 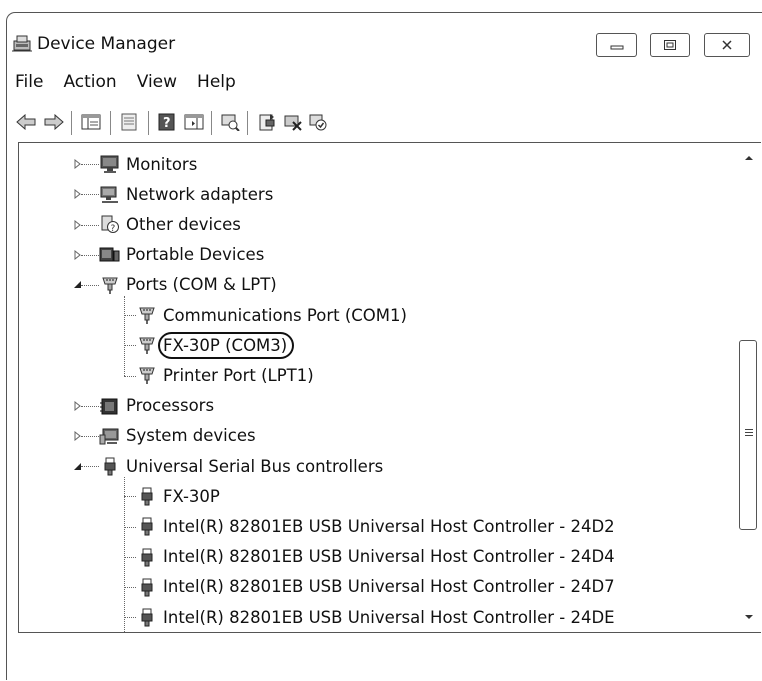 I want to click on minimize-icon, so click(x=617, y=45).